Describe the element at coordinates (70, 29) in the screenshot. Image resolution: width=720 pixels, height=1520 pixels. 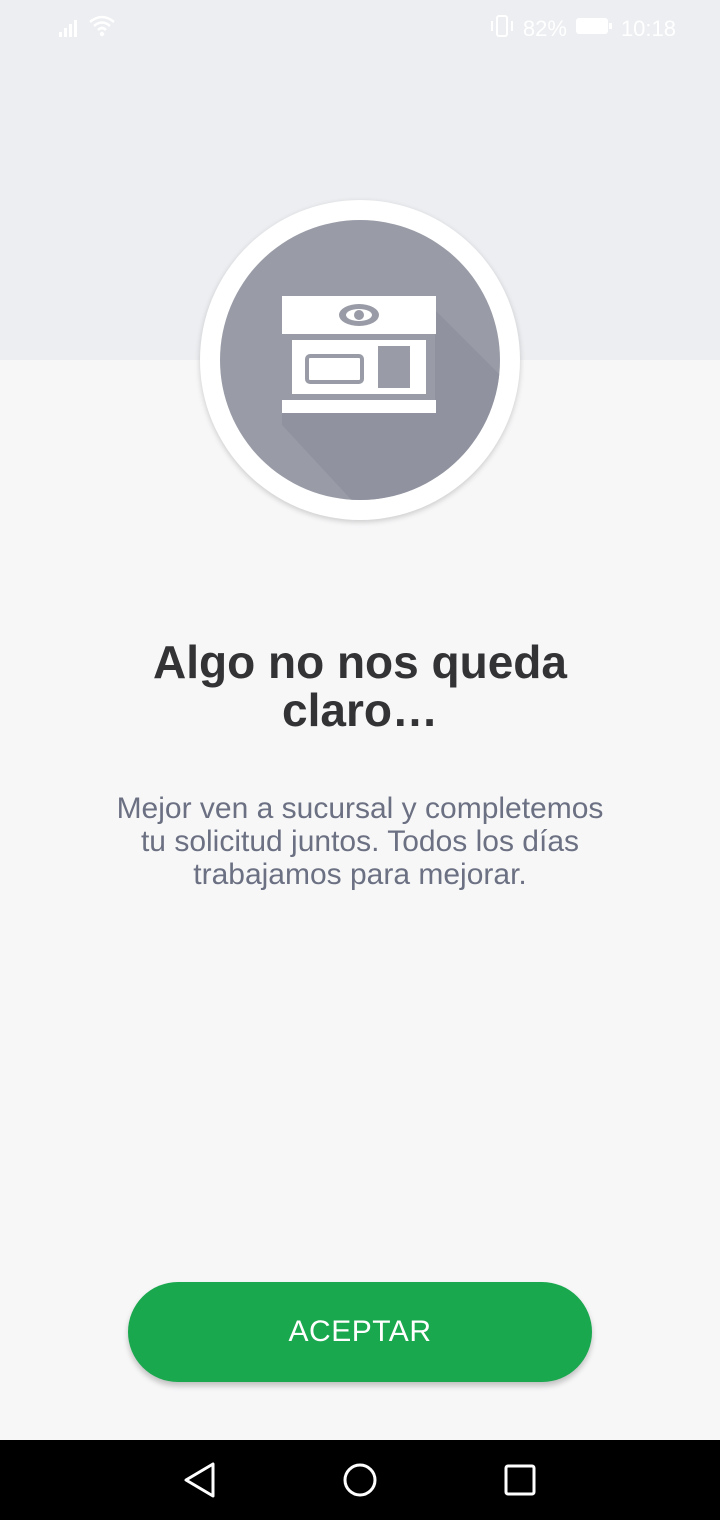
I see `signal-icon` at that location.